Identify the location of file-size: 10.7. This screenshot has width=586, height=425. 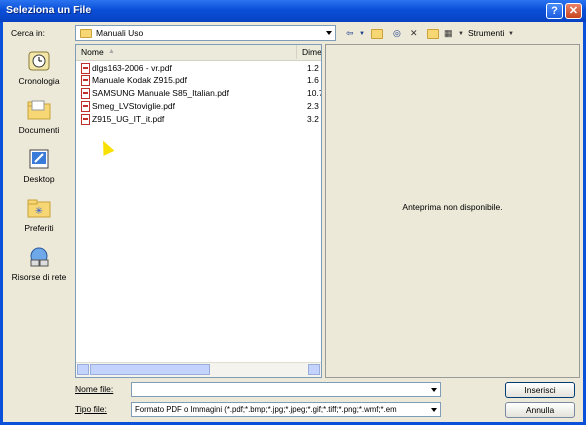
(314, 93).